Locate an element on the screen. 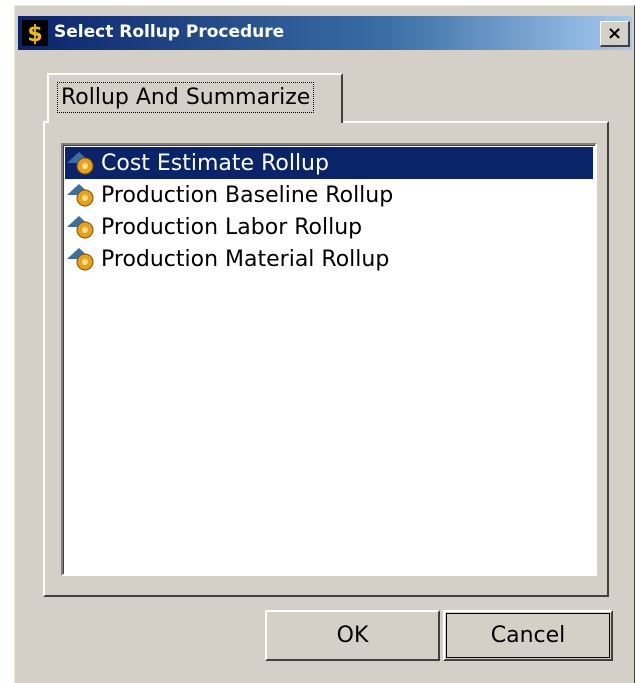 This screenshot has height=683, width=635. list-item: Production Baseline Rollup is located at coordinates (329, 195).